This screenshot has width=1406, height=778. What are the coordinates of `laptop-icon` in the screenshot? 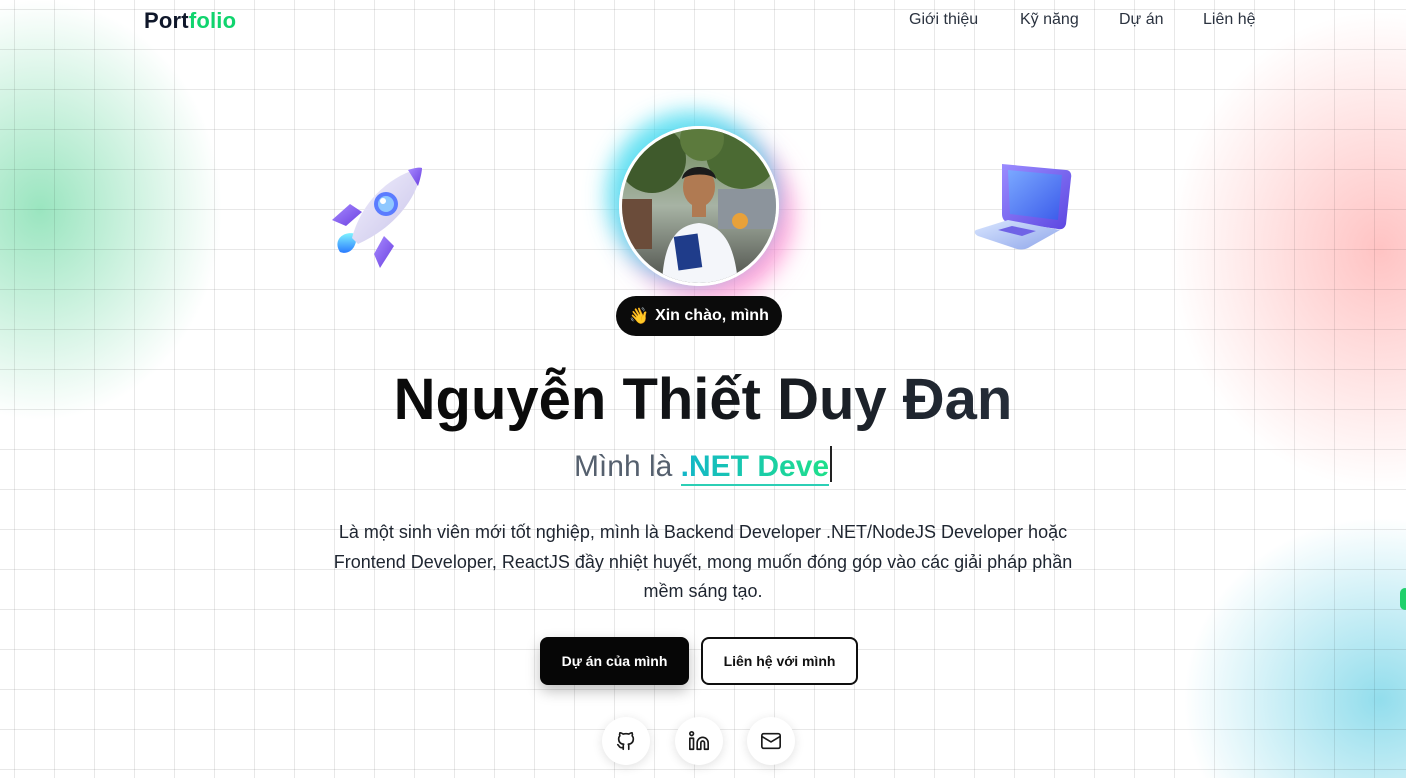 It's located at (1023, 210).